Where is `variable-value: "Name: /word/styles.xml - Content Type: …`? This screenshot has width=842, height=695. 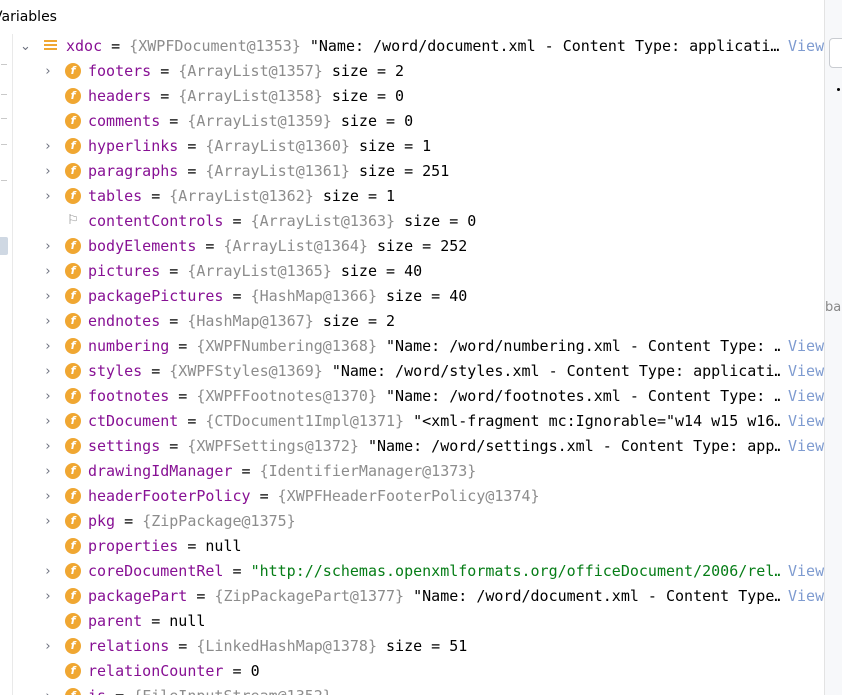 variable-value: "Name: /word/styles.xml - Content Type: … is located at coordinates (555, 371).